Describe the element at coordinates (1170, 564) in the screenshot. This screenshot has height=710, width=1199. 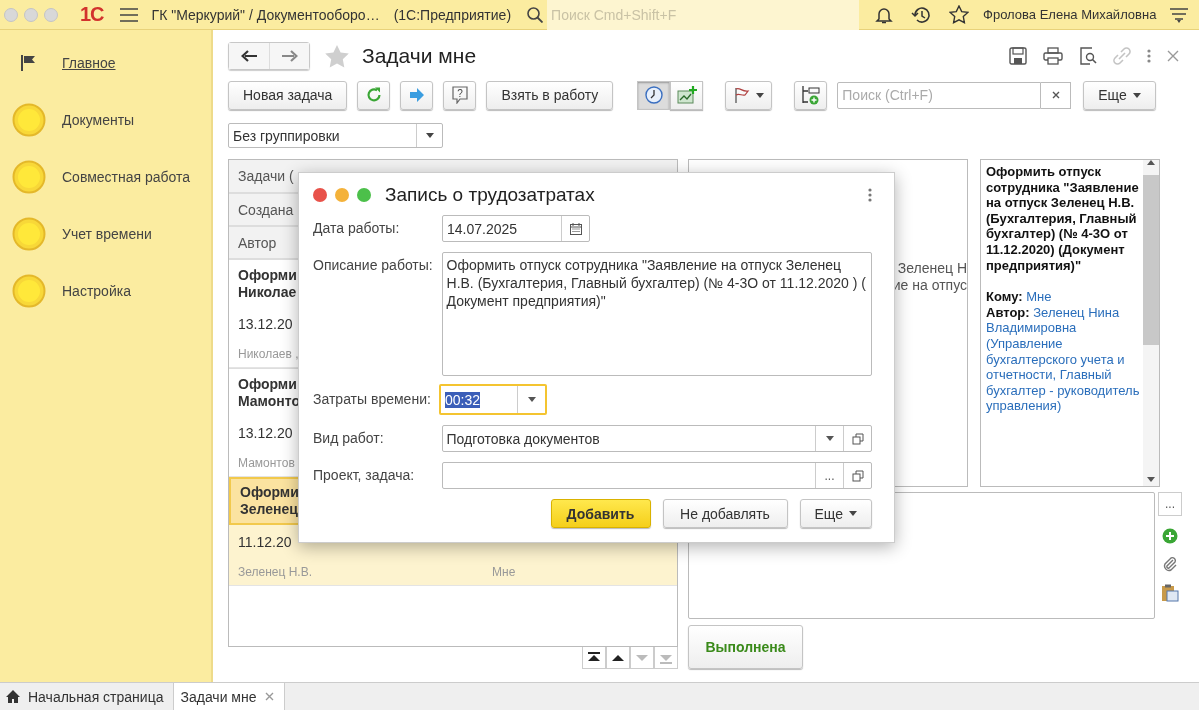
I see `paperclip-icon` at that location.